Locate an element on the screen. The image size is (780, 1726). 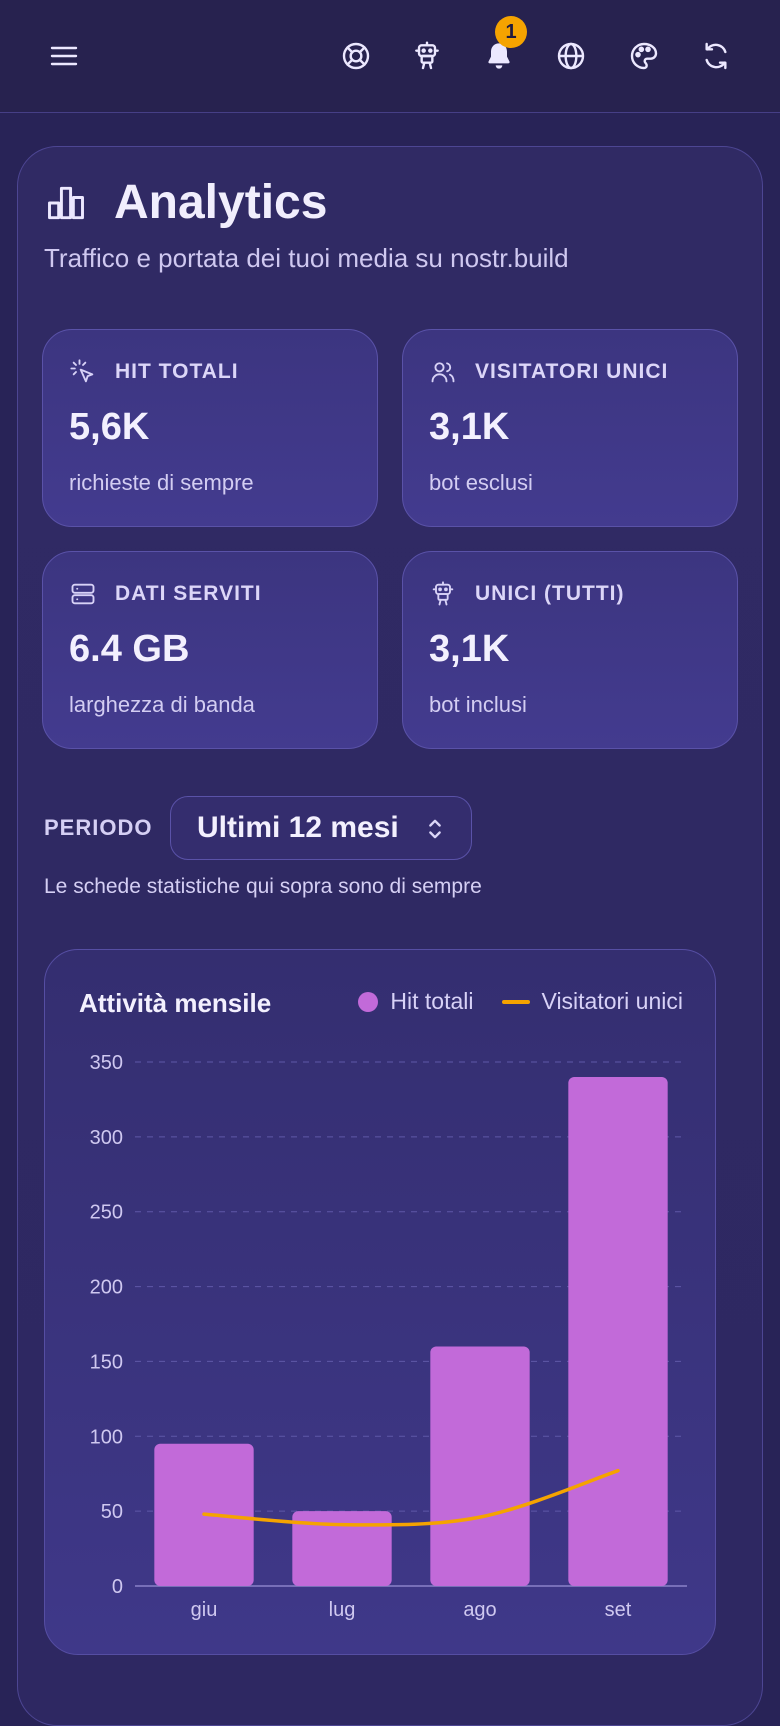
x-tick-label: ago is located at coordinates (479, 1610).